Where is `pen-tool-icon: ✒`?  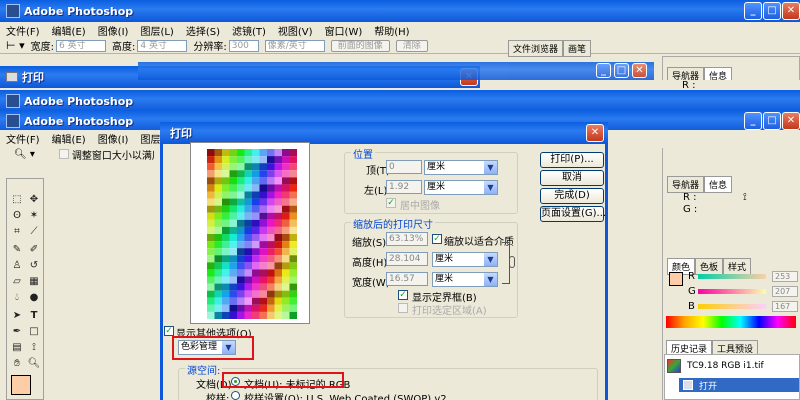 pen-tool-icon: ✒ is located at coordinates (17, 332).